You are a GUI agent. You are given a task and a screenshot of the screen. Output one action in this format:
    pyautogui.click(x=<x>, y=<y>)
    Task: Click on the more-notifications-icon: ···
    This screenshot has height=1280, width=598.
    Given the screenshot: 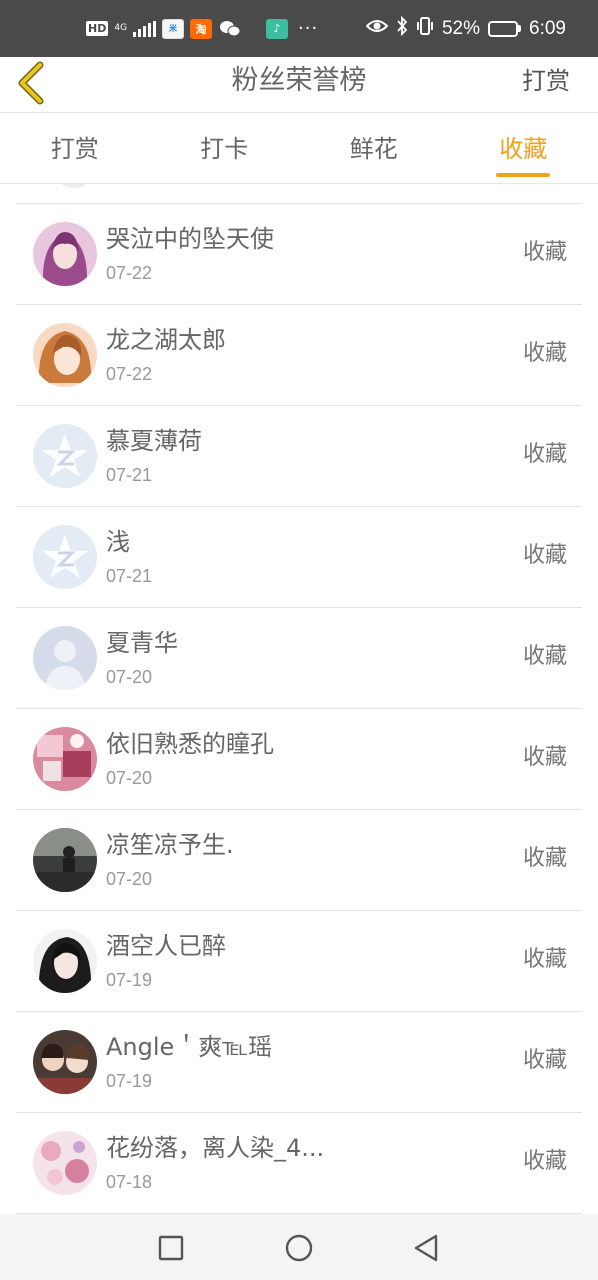 What is the action you would take?
    pyautogui.click(x=308, y=28)
    